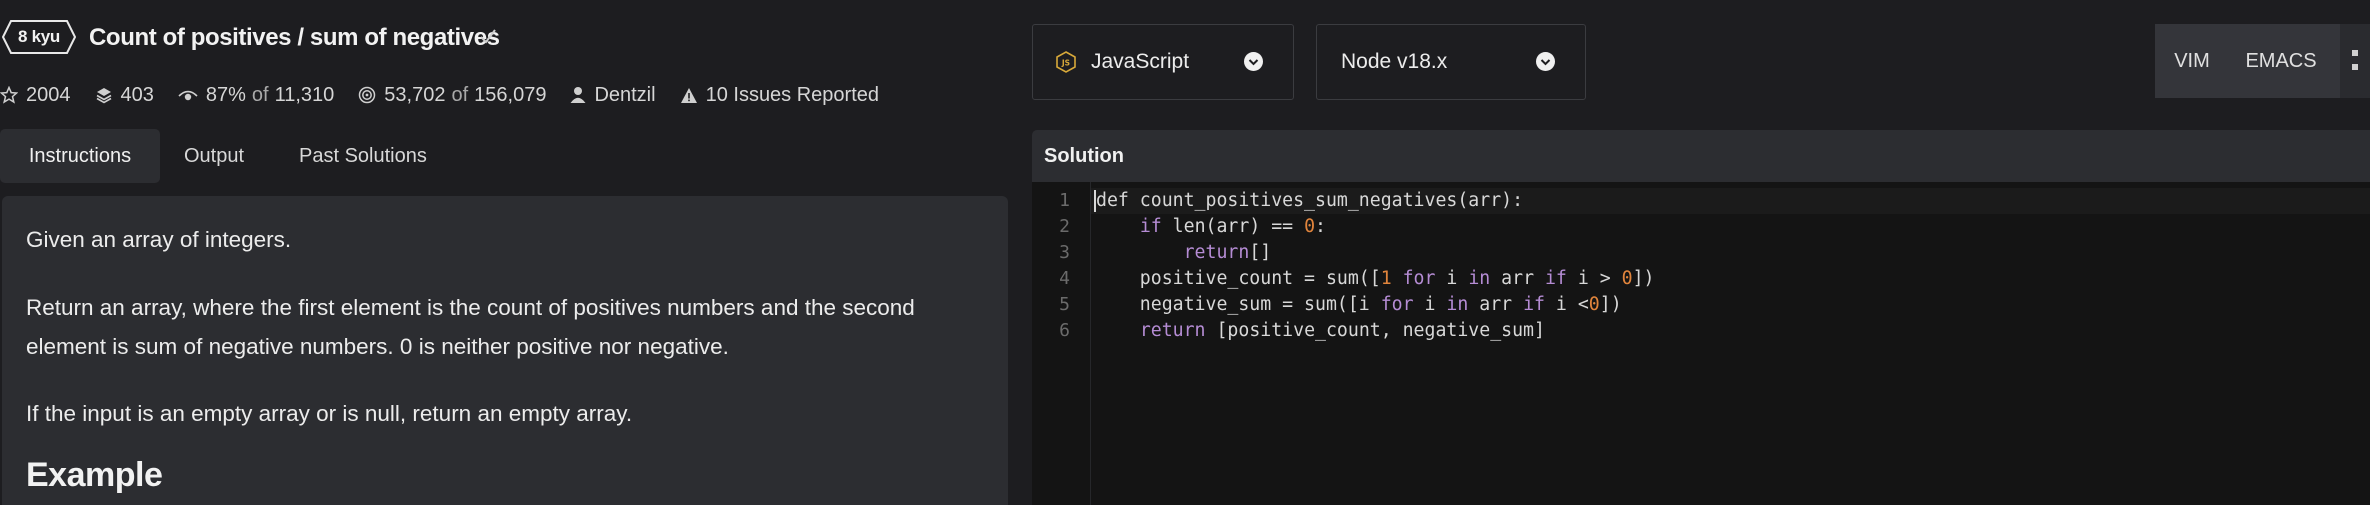 The image size is (2370, 505). What do you see at coordinates (2281, 61) in the screenshot?
I see `emacs-button: EMACS` at bounding box center [2281, 61].